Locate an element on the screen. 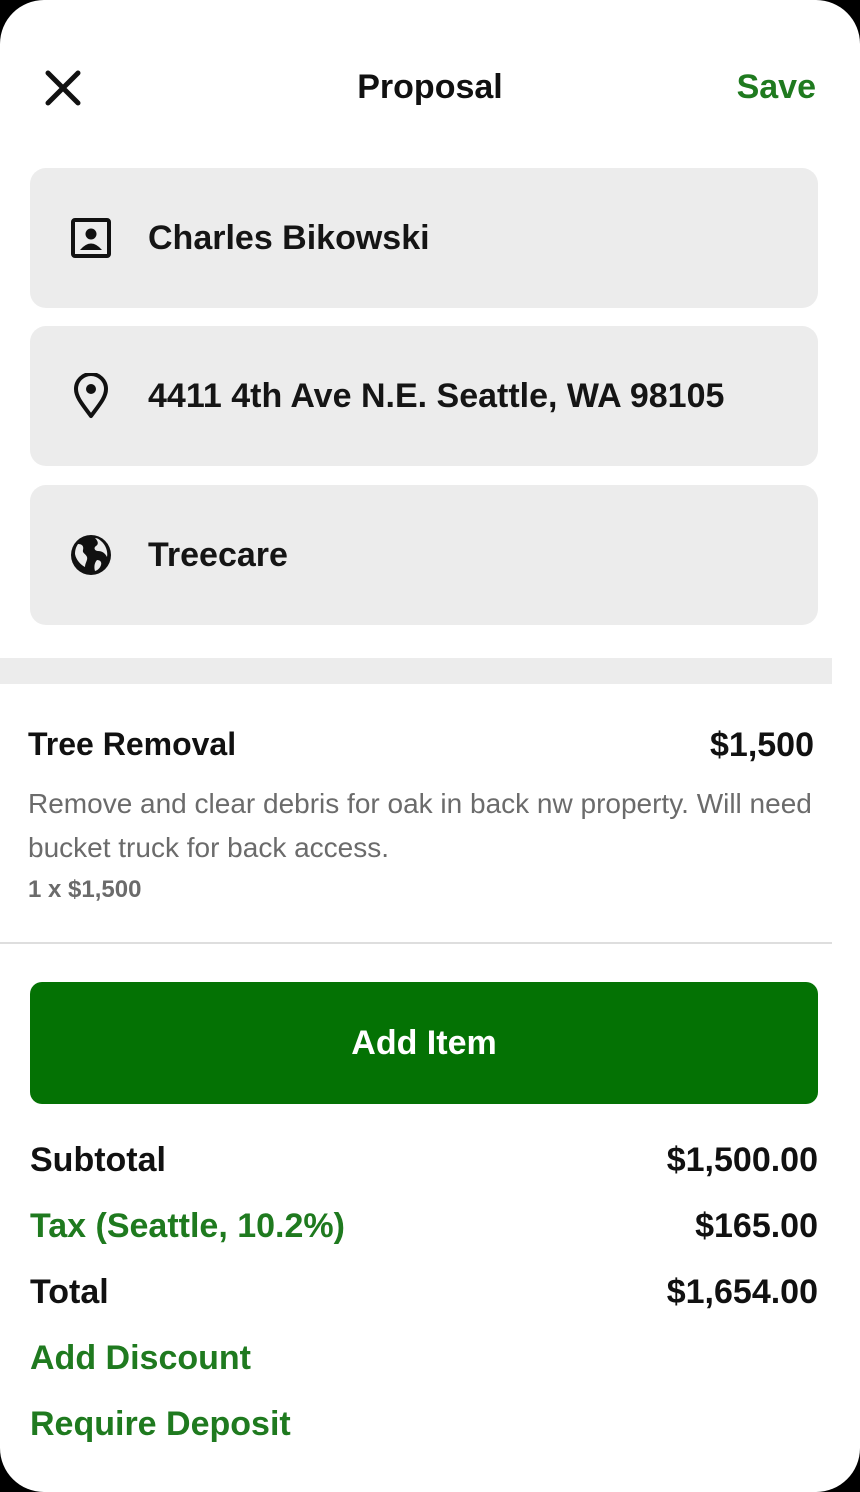 This screenshot has height=1492, width=860. header: Proposal Save is located at coordinates (430, 85).